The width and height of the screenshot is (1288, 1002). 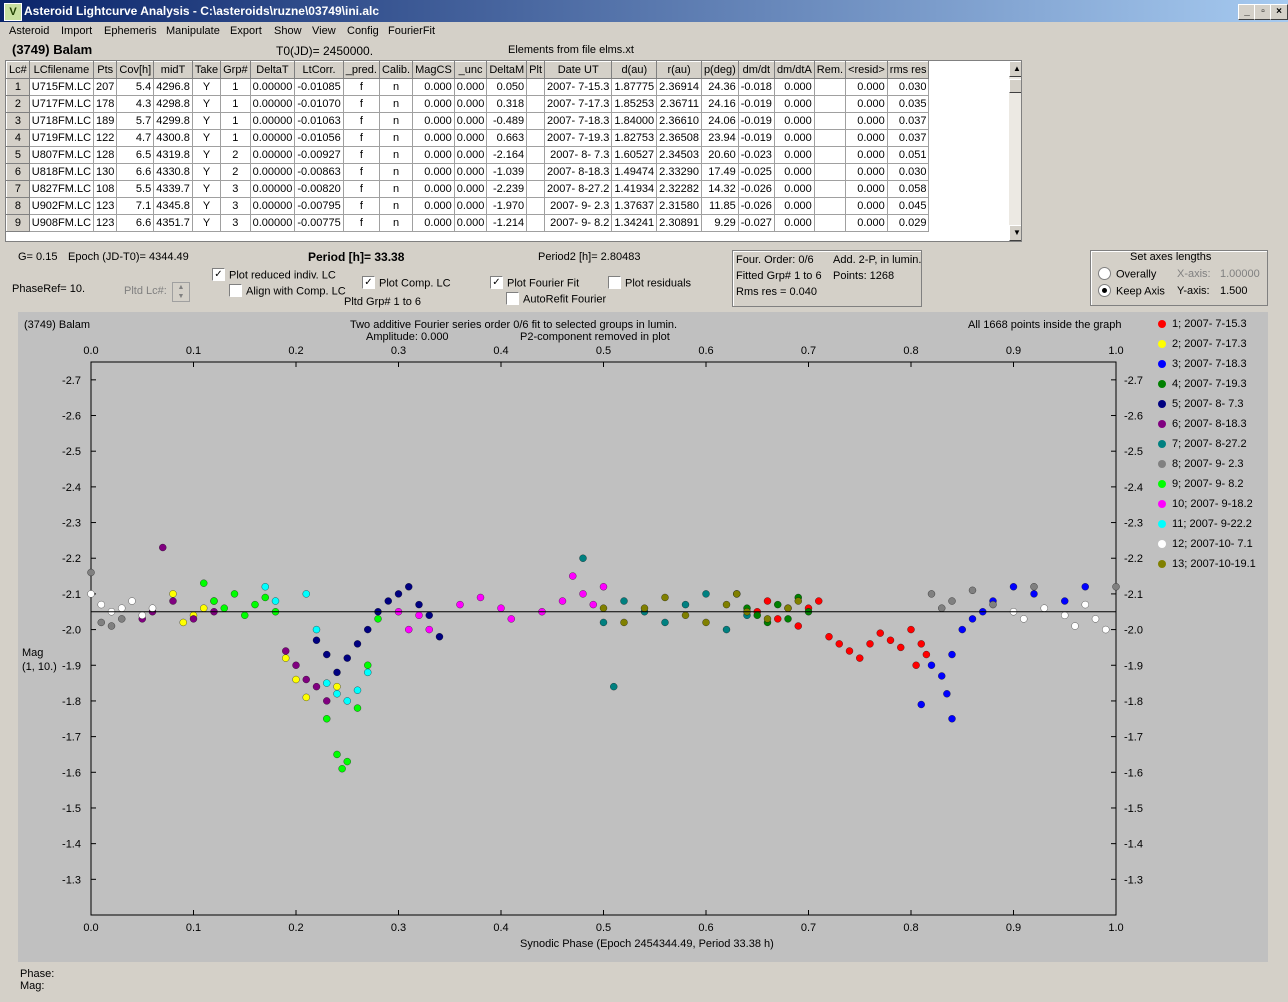 I want to click on column-header: Lc#, so click(x=18, y=70).